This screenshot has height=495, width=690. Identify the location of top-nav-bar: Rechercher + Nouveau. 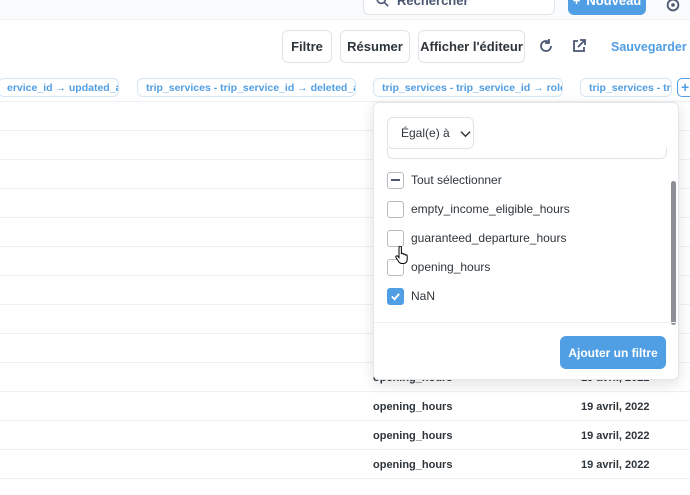
(345, 10).